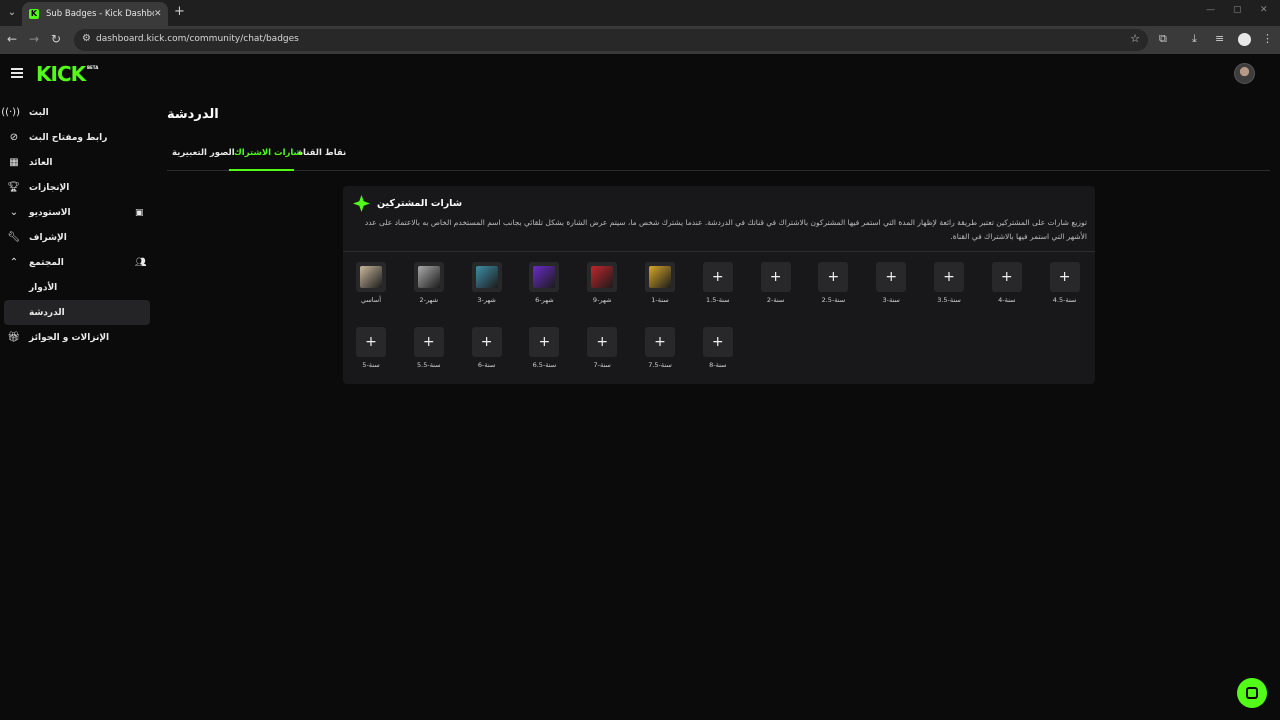 Image resolution: width=1280 pixels, height=720 pixels. I want to click on badge-slot: شهر-3, so click(487, 283).